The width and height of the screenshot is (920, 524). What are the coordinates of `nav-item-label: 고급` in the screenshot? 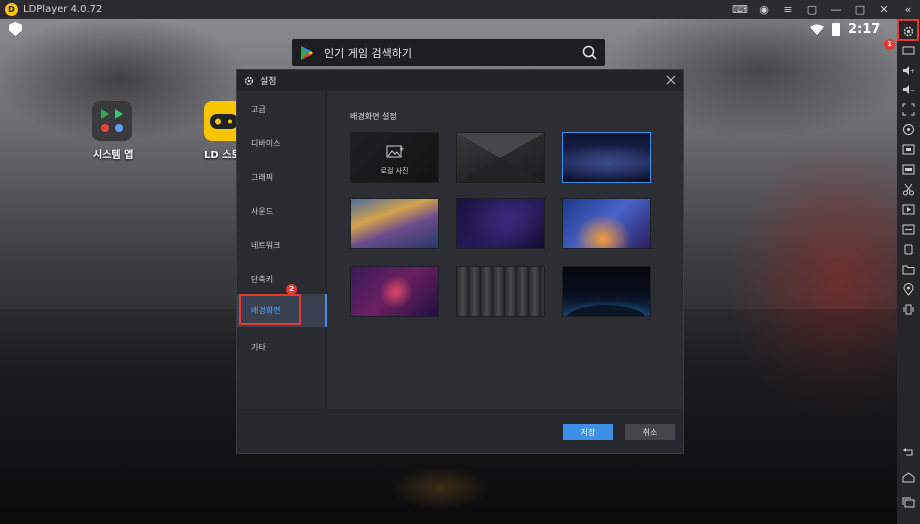 It's located at (258, 109).